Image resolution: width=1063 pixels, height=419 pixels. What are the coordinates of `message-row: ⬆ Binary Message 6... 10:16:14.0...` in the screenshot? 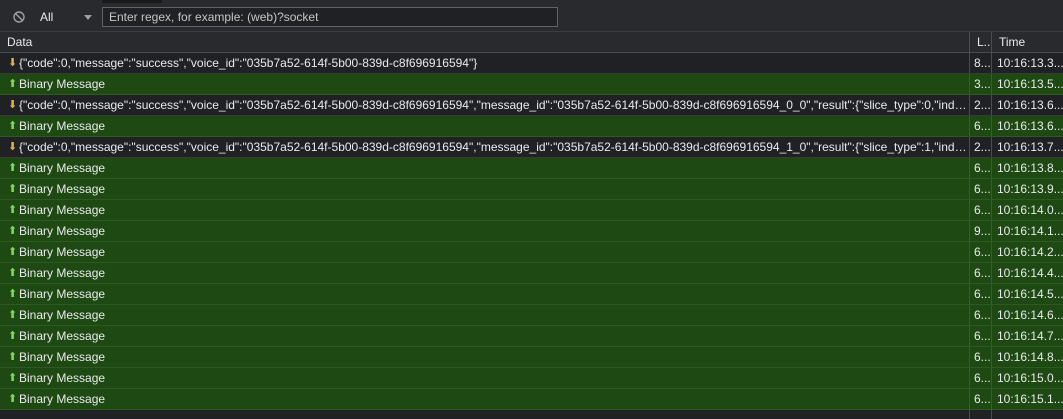 It's located at (531, 210).